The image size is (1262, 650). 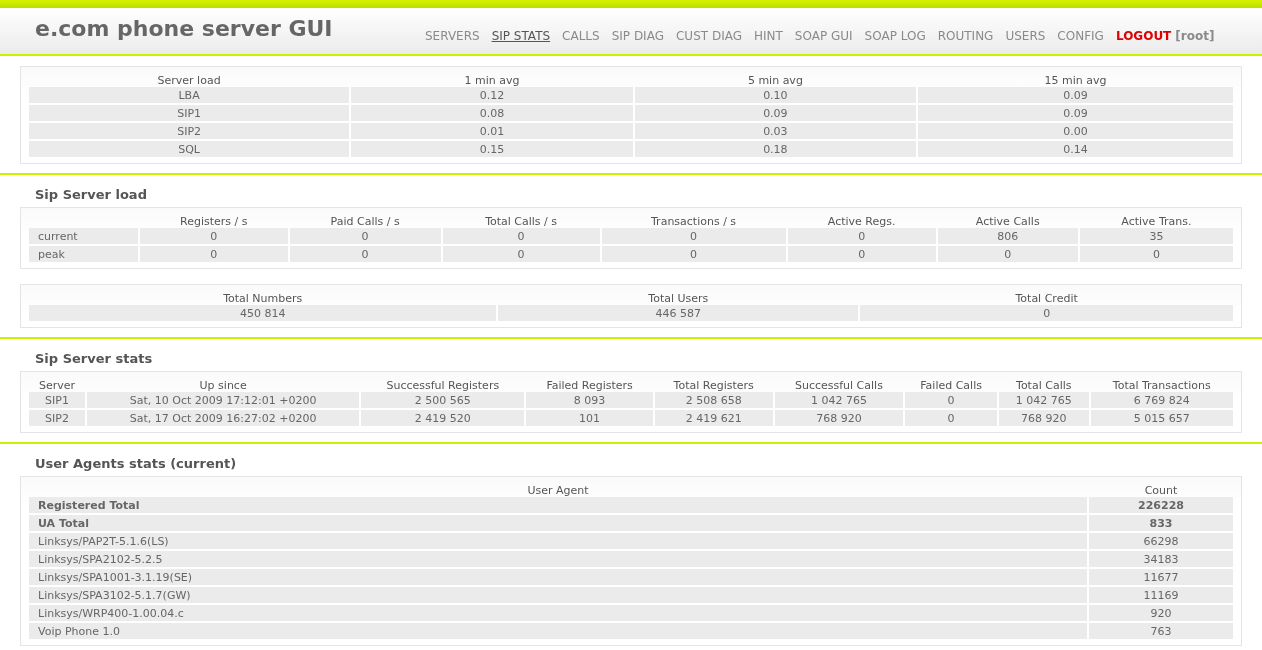 I want to click on column-header: Total Transactions, so click(x=1161, y=385).